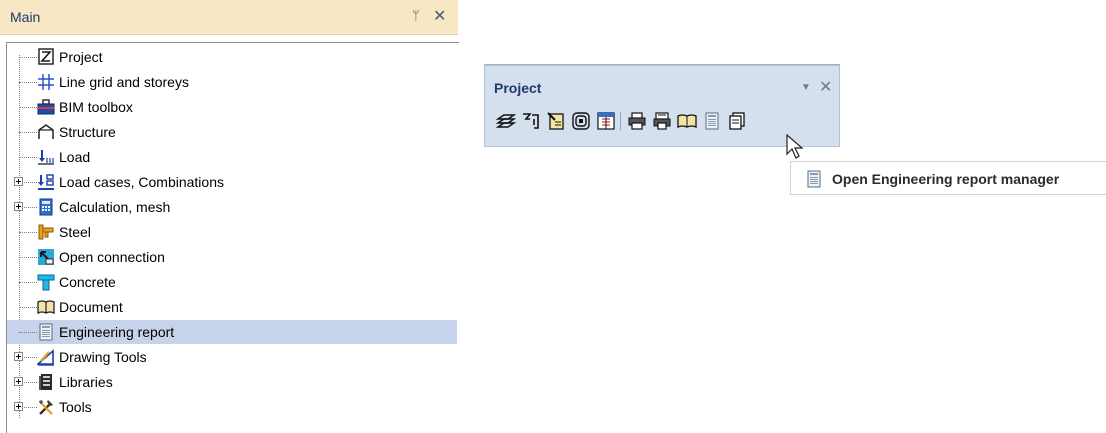 Image resolution: width=1106 pixels, height=433 pixels. I want to click on tree-item-label: Steel, so click(75, 232).